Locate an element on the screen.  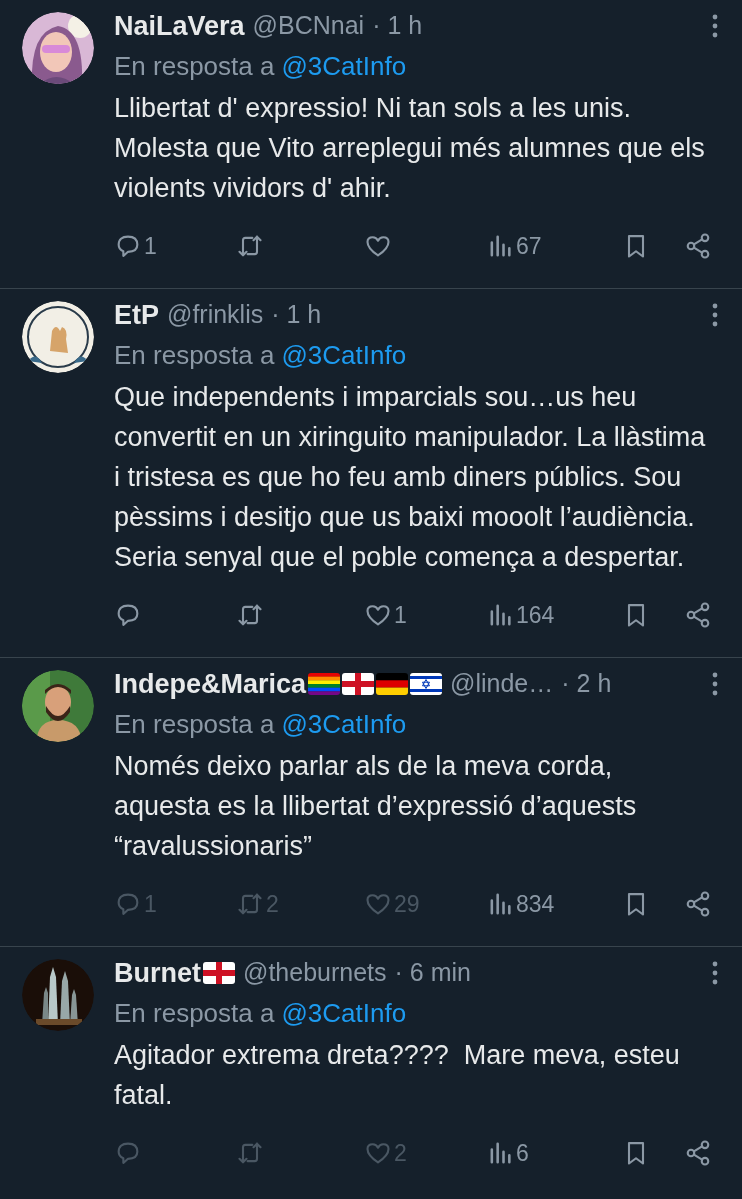
views-button: 834 is located at coordinates (554, 904).